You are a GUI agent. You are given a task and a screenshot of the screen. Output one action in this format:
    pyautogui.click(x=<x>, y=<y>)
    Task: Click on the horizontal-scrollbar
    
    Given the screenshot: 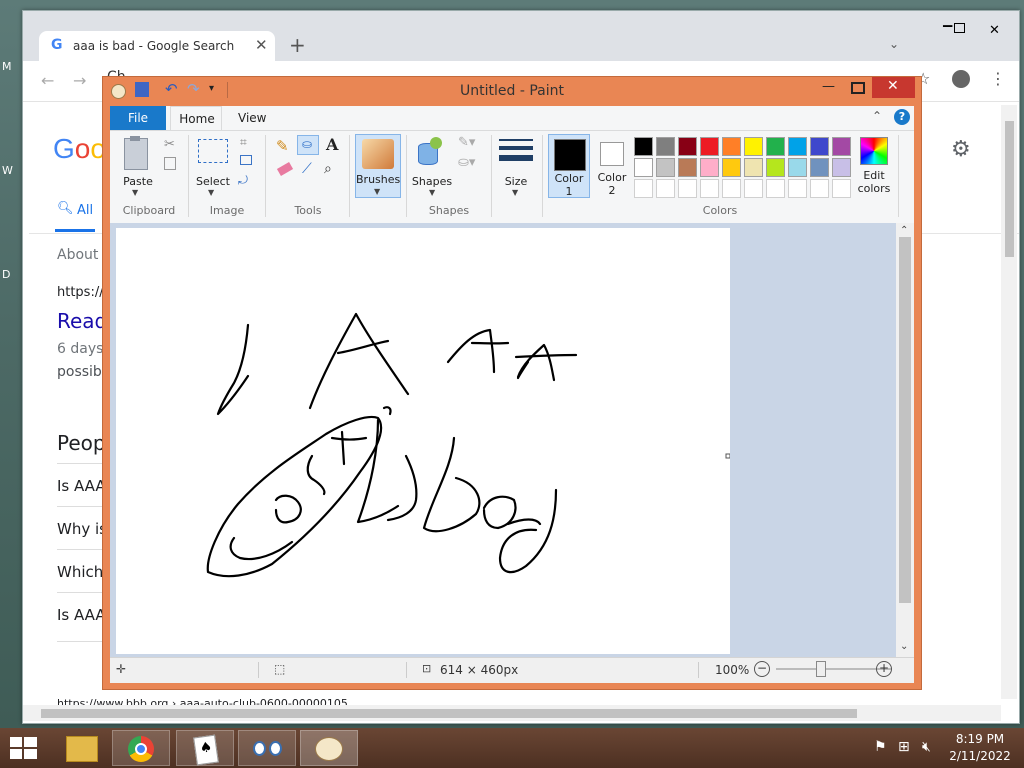 What is the action you would take?
    pyautogui.click(x=512, y=713)
    